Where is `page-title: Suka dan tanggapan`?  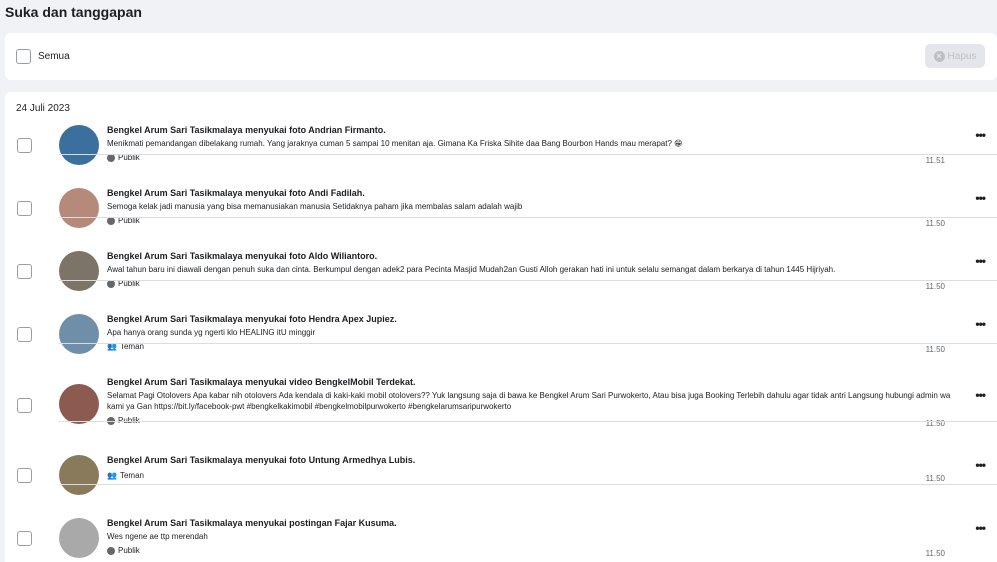
page-title: Suka dan tanggapan is located at coordinates (73, 12).